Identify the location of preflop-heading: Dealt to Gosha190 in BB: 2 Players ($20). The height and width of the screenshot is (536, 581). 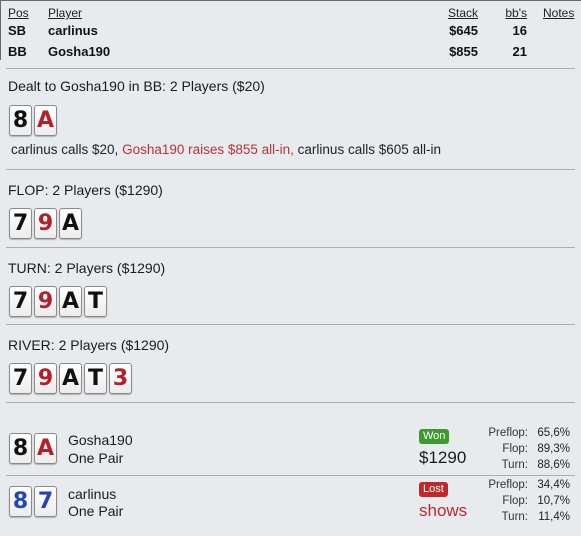
(136, 86).